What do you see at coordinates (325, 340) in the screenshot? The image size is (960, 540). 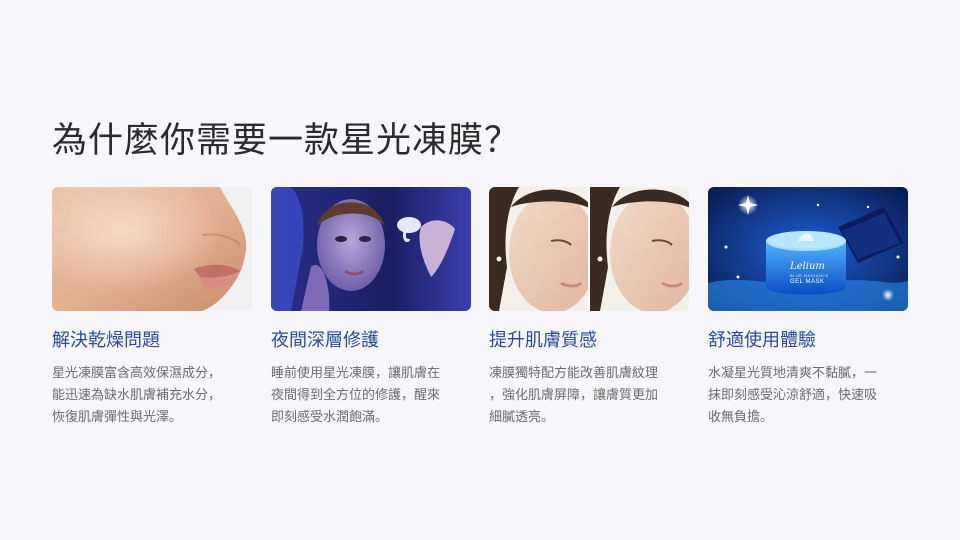 I see `card-heading: 夜間深層修護` at bounding box center [325, 340].